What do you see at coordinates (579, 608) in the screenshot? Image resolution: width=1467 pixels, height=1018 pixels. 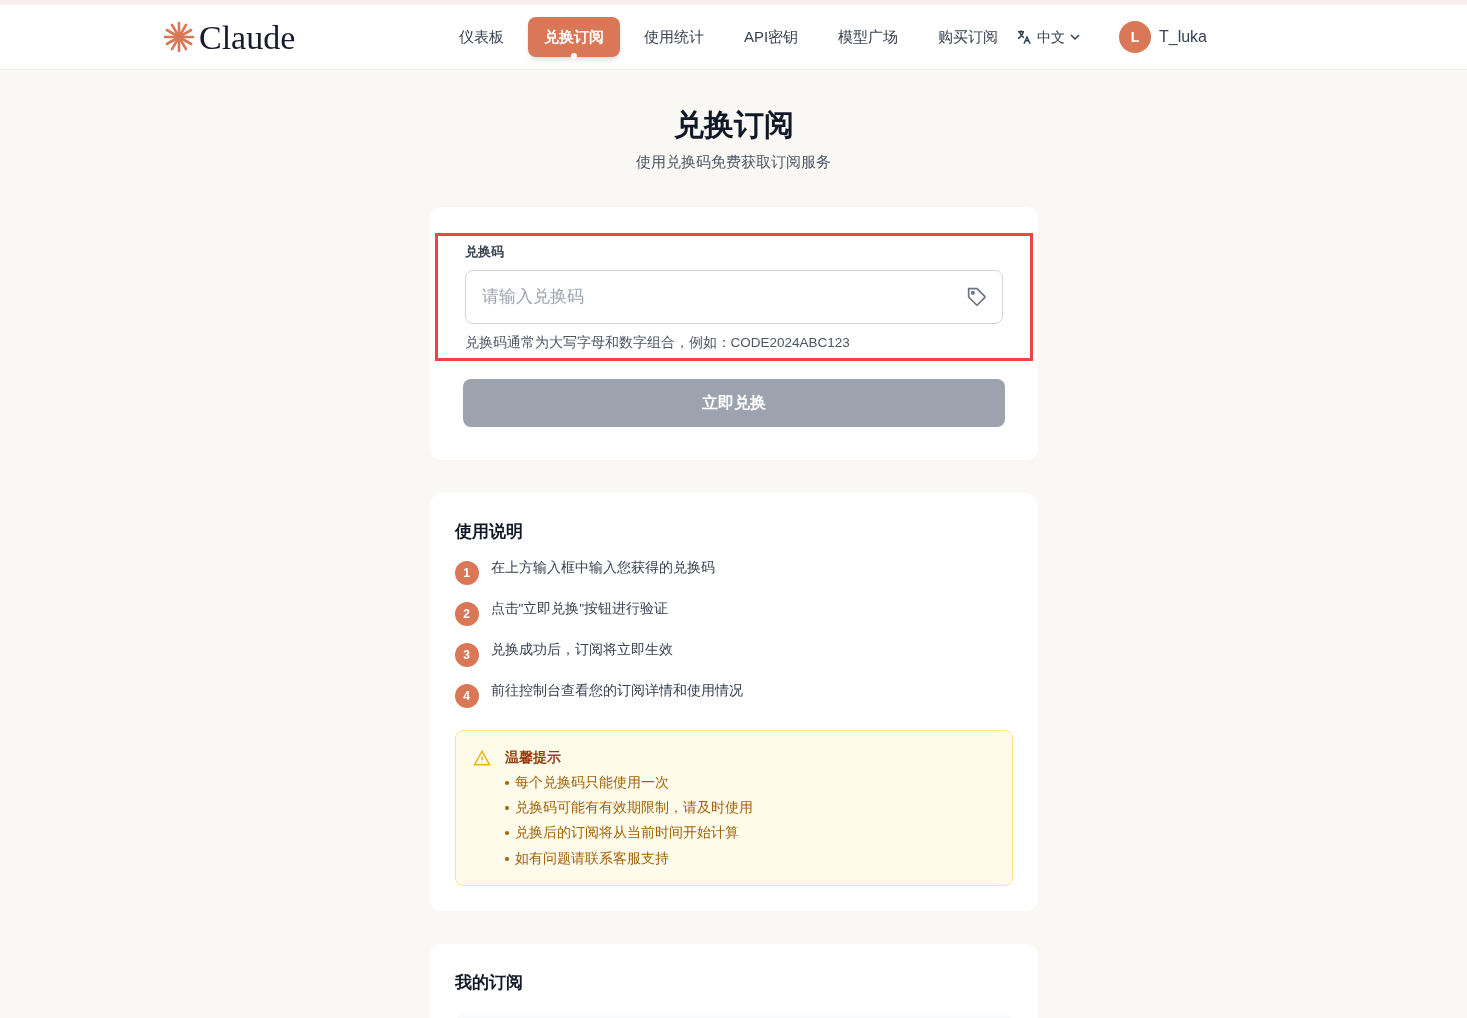 I see `step-text: 点击"立即兑换"按钮进行验证` at bounding box center [579, 608].